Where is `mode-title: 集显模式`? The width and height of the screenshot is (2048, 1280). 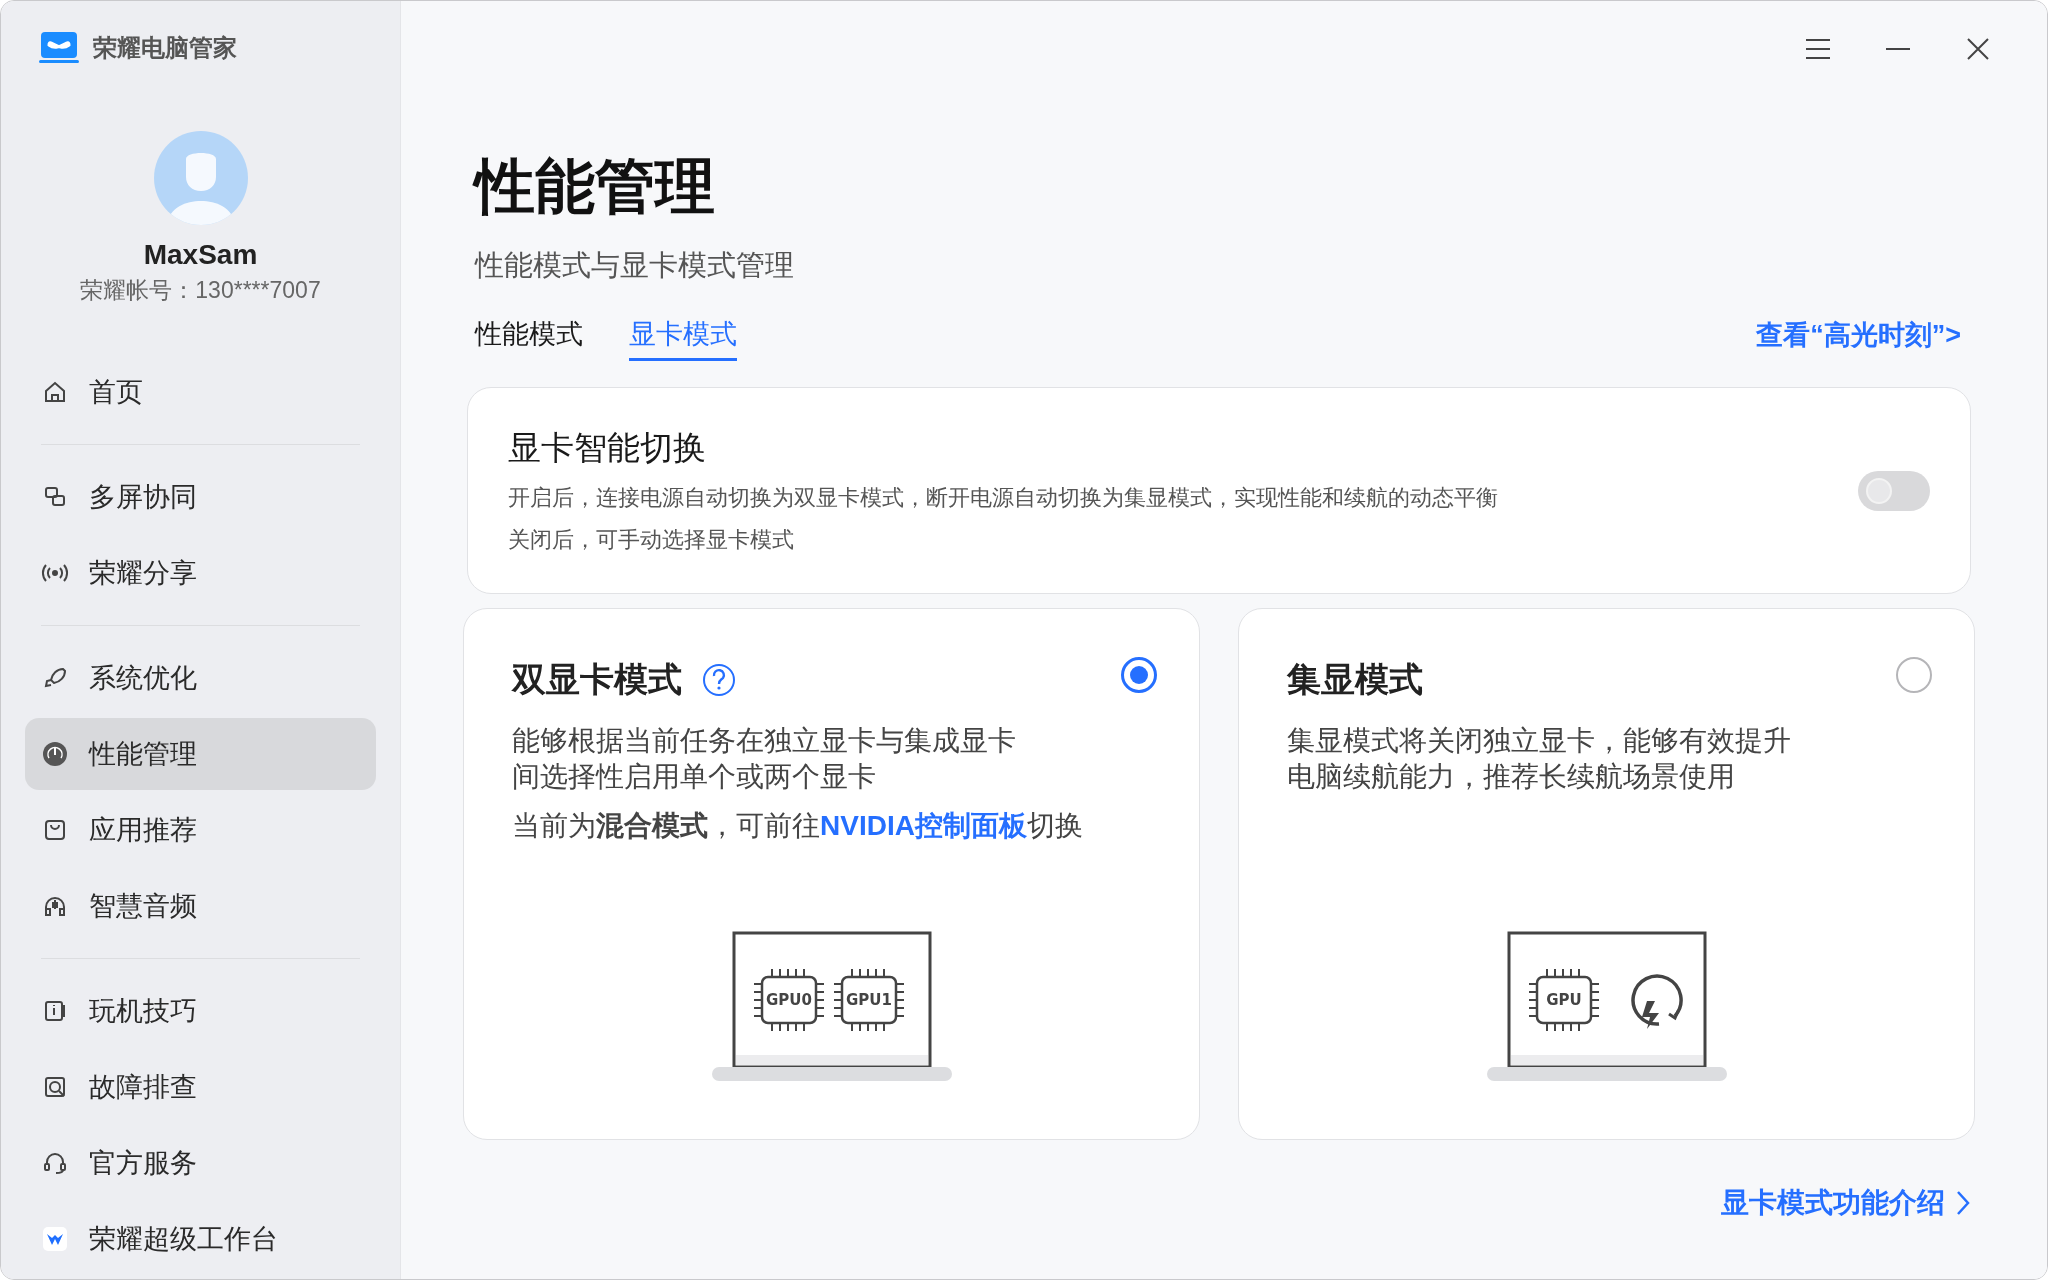 mode-title: 集显模式 is located at coordinates (1355, 679).